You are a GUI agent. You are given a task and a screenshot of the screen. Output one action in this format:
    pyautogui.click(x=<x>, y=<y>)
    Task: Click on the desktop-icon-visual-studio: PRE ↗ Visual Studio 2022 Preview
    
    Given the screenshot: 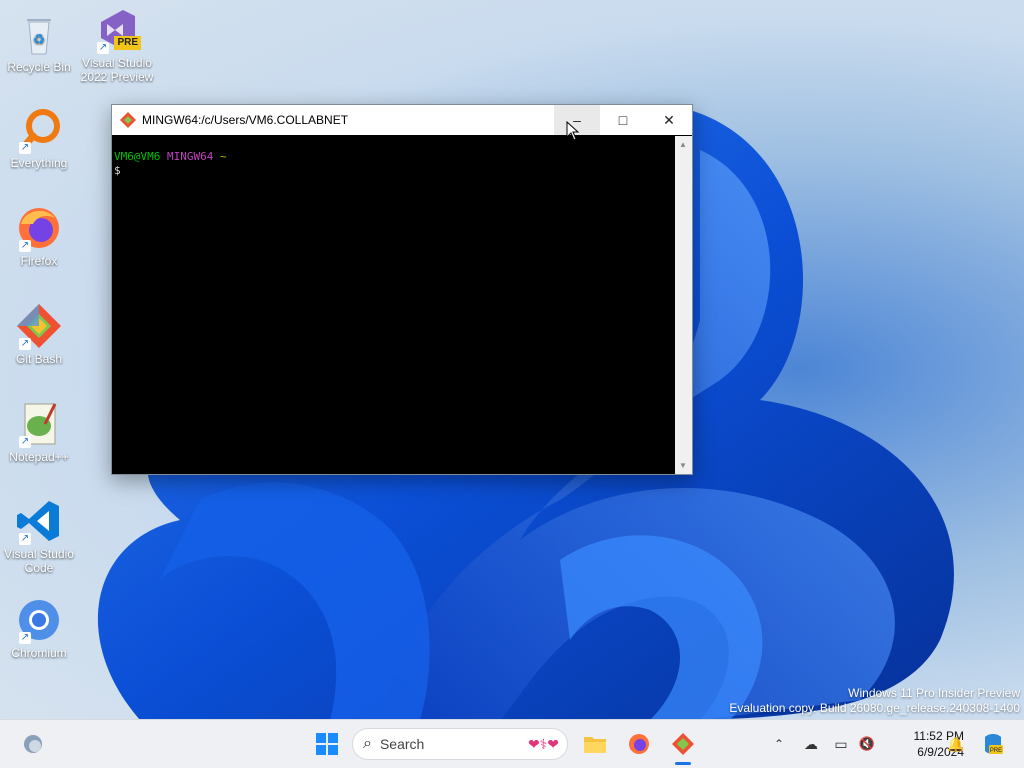 What is the action you would take?
    pyautogui.click(x=117, y=45)
    